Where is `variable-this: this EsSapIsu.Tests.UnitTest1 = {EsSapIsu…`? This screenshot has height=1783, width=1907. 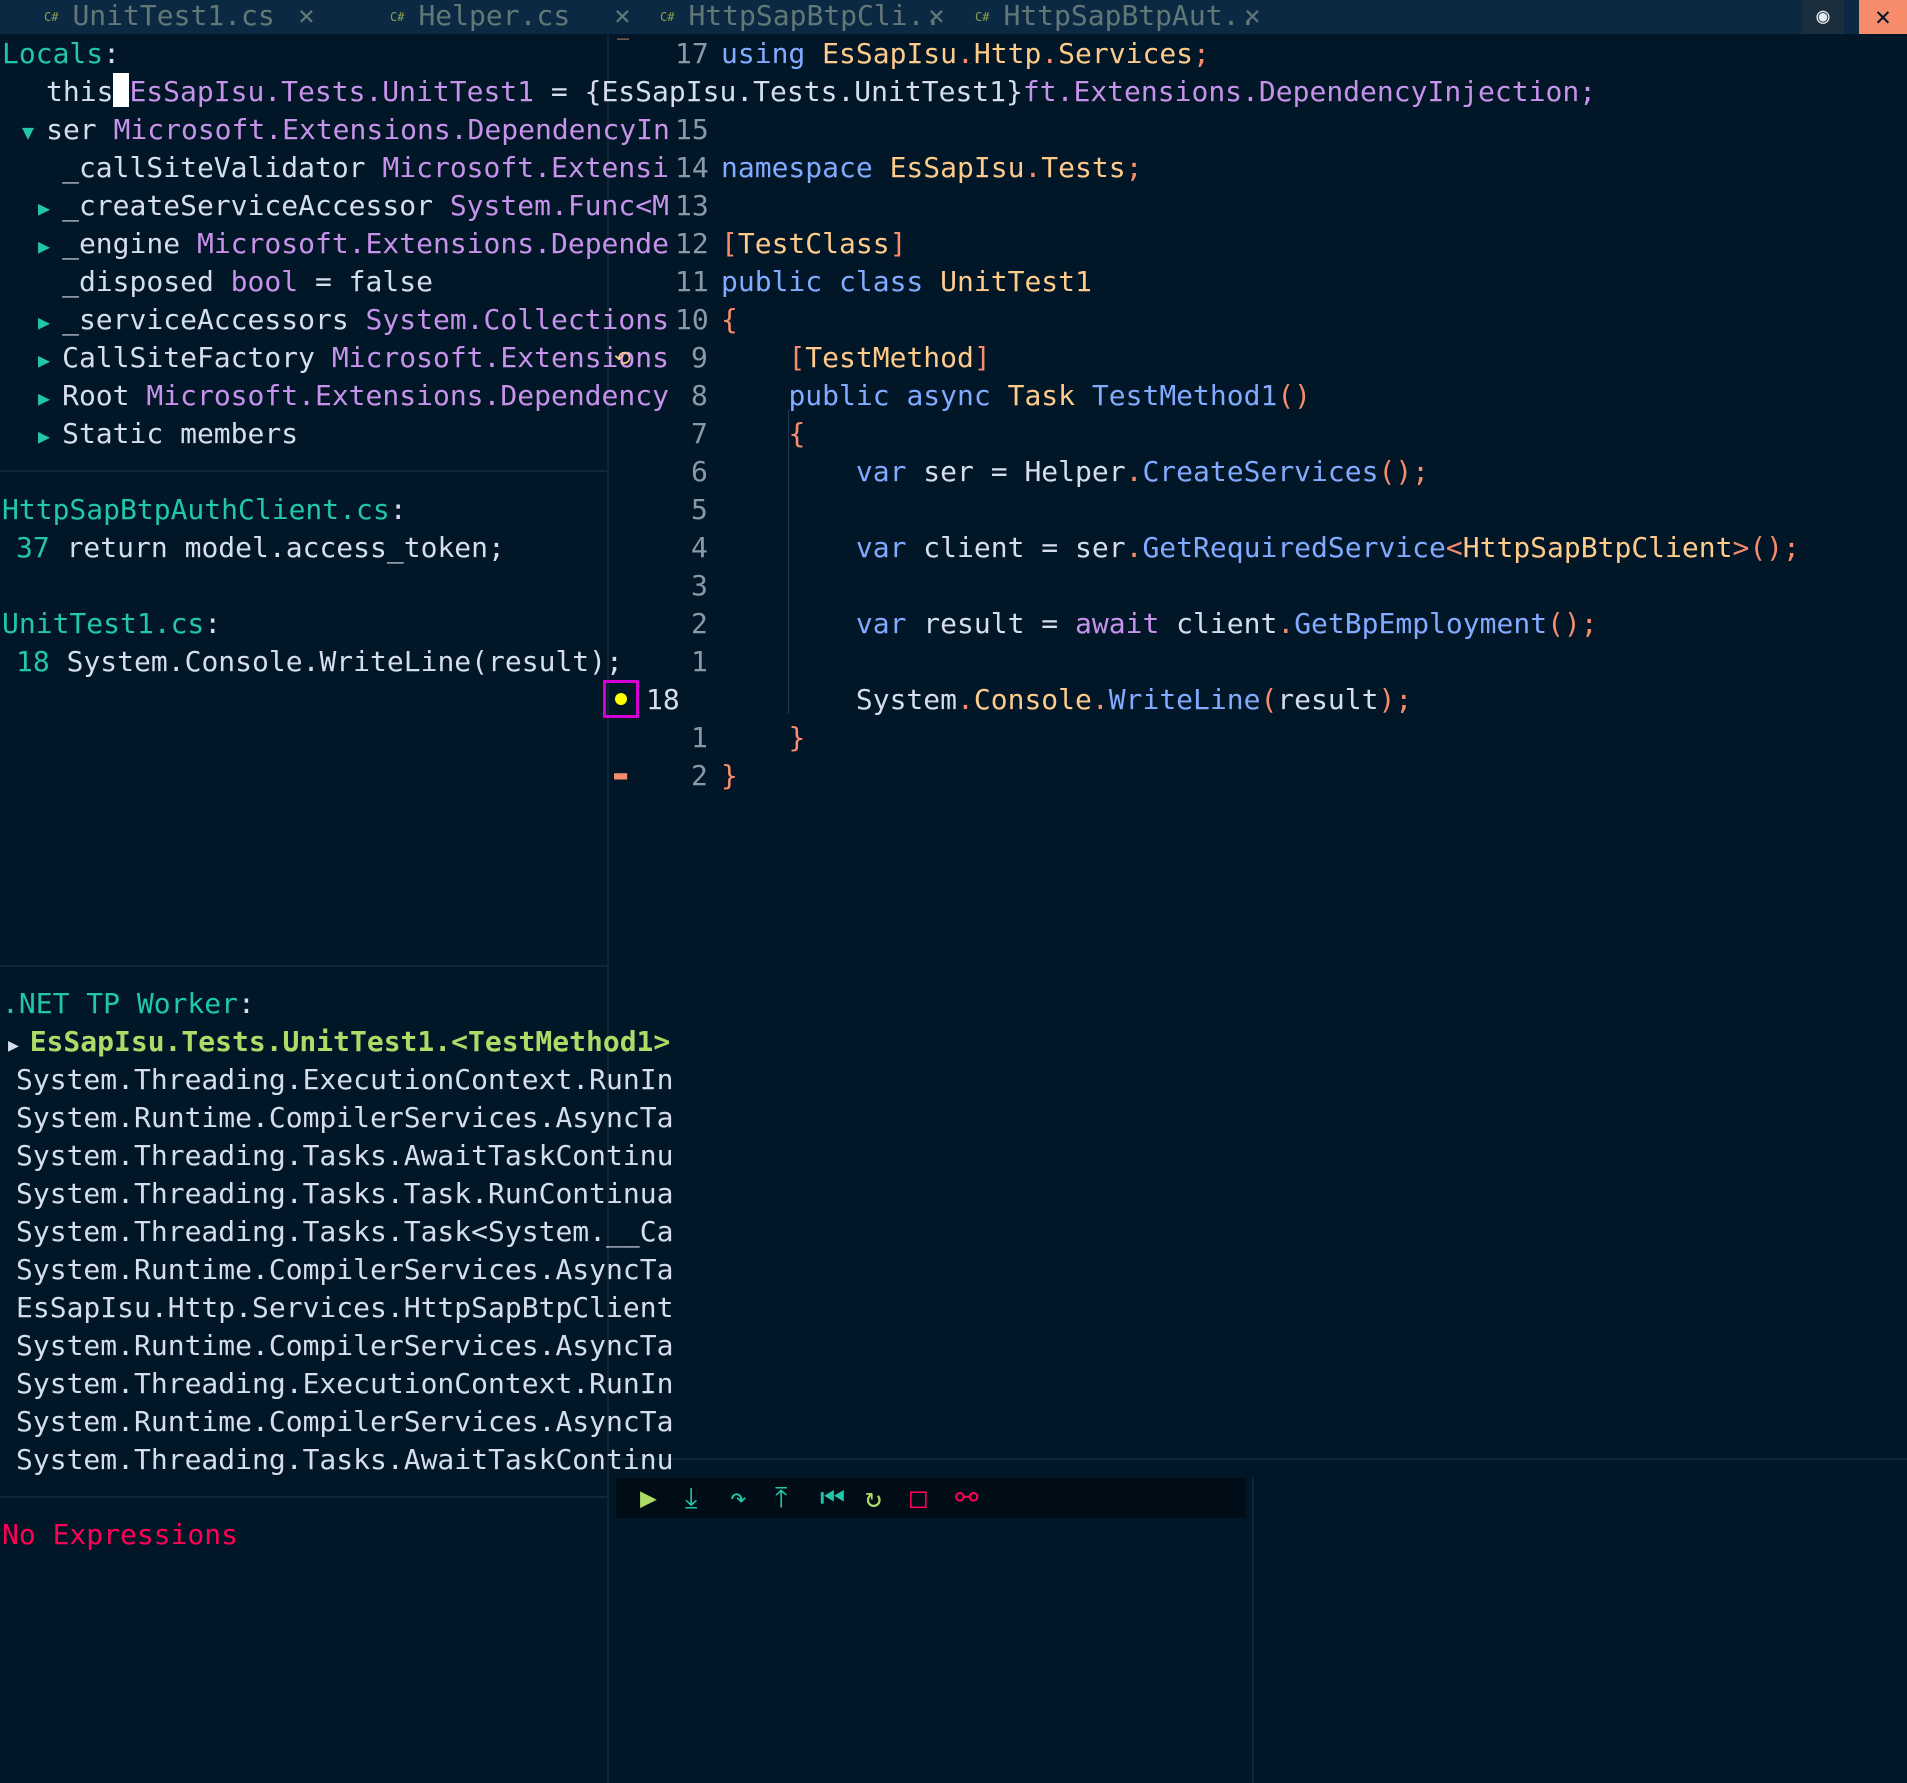 variable-this: this EsSapIsu.Tests.UnitTest1 = {EsSapIsu… is located at coordinates (821, 92).